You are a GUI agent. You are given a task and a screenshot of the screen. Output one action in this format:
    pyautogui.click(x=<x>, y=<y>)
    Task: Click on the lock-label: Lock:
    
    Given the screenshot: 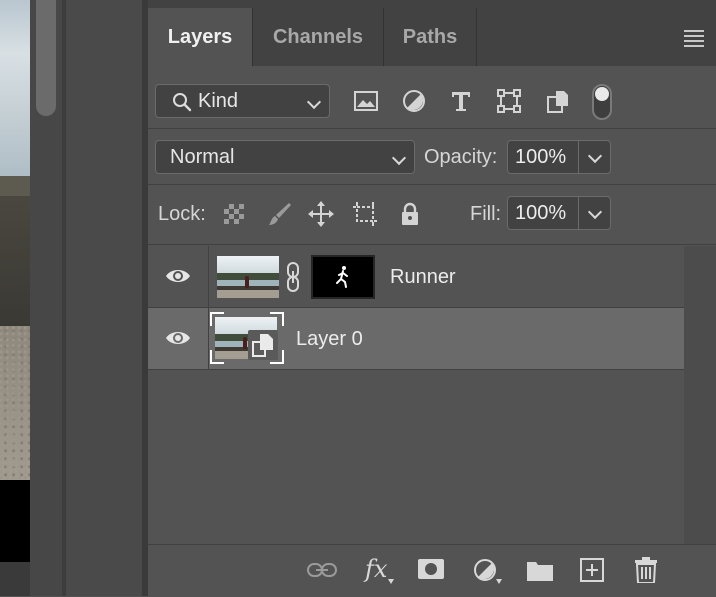 What is the action you would take?
    pyautogui.click(x=182, y=214)
    